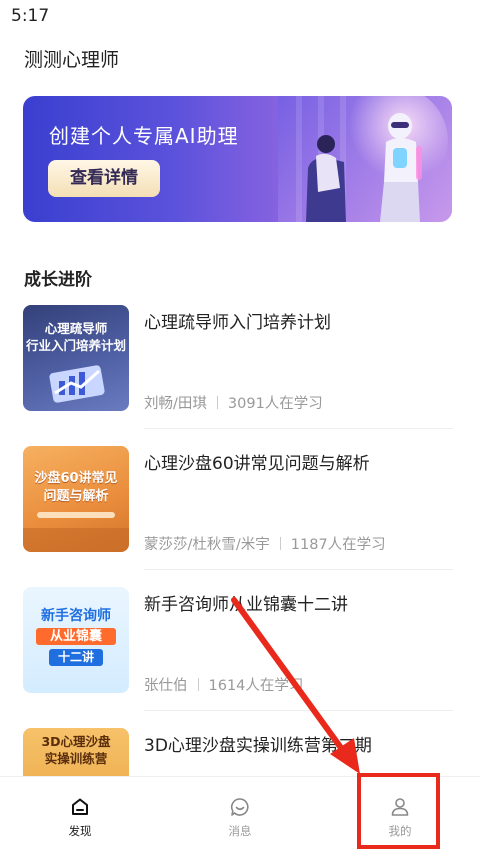  I want to click on banner-title: 创建个人专属AI助理, so click(144, 136).